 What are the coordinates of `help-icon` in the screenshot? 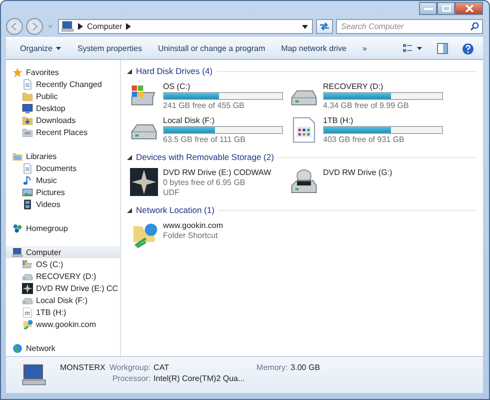 It's located at (468, 48).